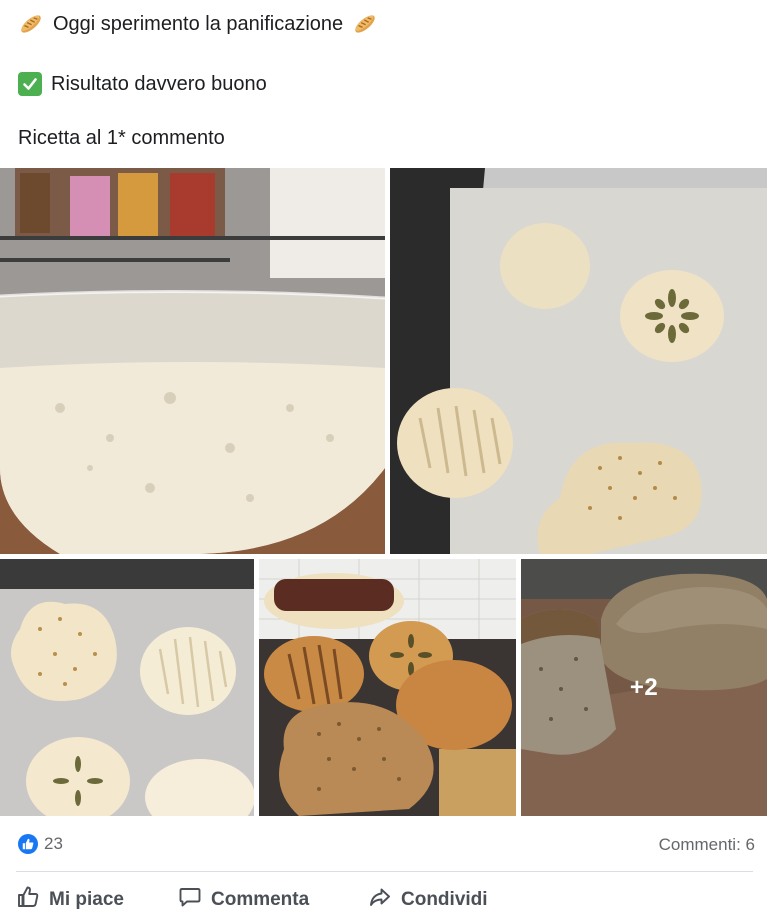  I want to click on like-reaction-icon, so click(28, 844).